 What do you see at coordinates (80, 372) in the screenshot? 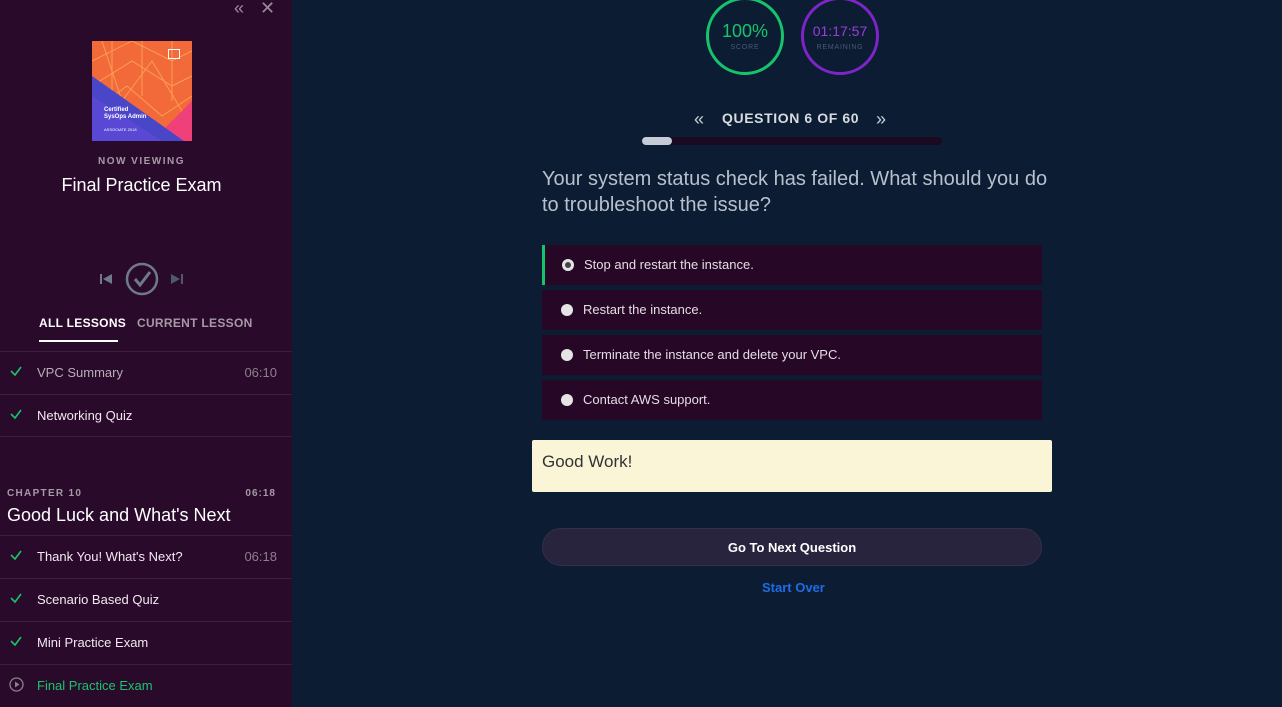
I see `lesson-title: VPC Summary` at bounding box center [80, 372].